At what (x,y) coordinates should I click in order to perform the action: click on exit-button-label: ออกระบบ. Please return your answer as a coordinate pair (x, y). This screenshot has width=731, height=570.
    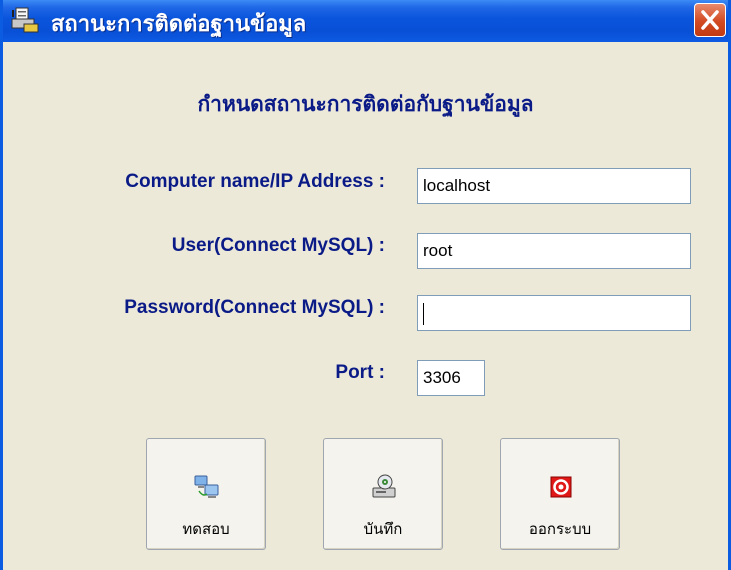
    Looking at the image, I should click on (560, 529).